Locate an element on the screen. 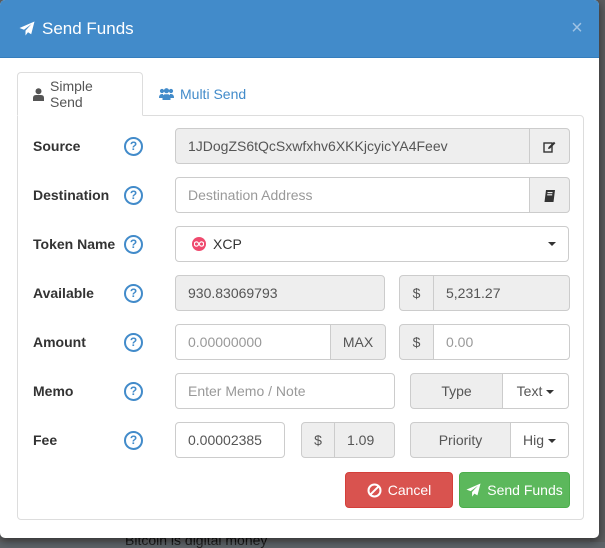  address-book-button is located at coordinates (549, 195).